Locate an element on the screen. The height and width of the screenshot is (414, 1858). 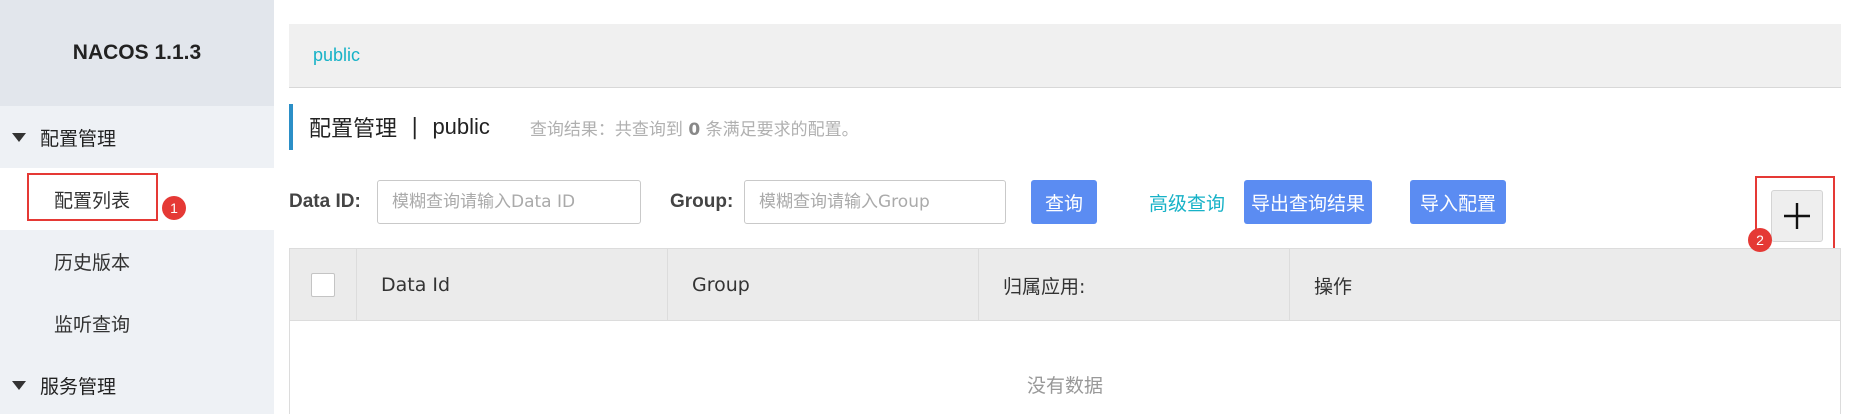
select-all-cell is located at coordinates (323, 285).